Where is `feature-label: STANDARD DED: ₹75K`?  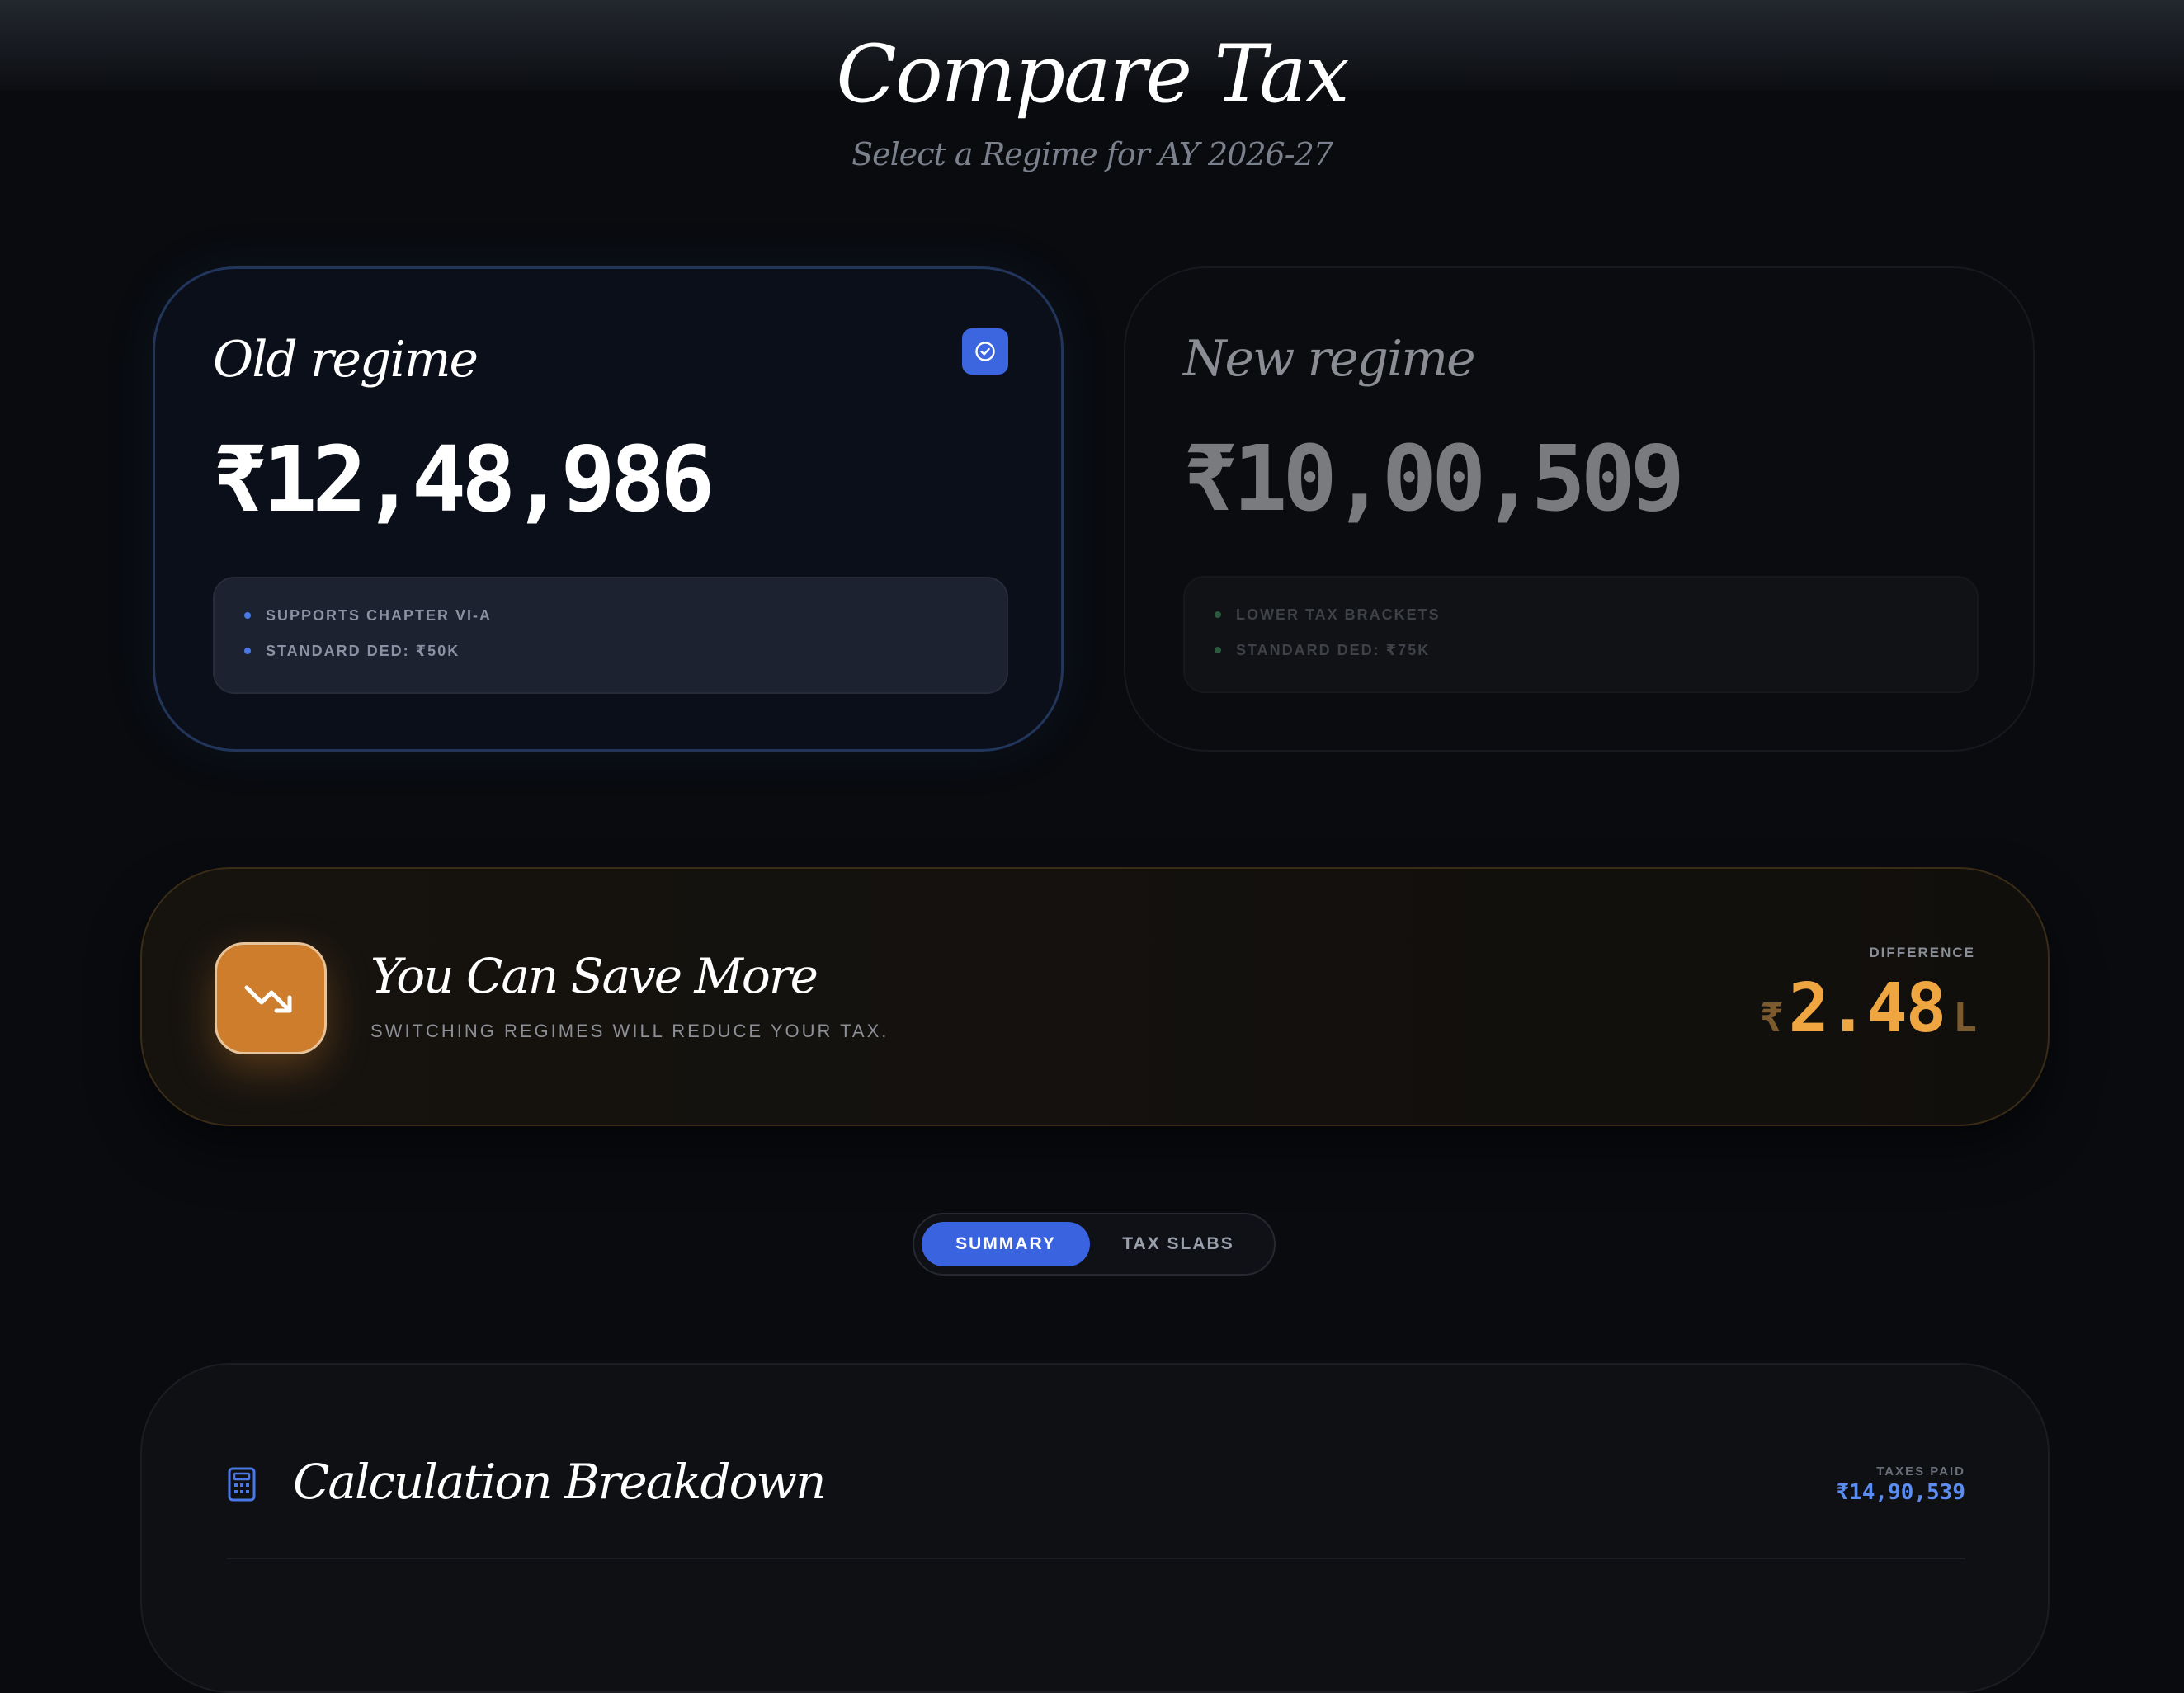 feature-label: STANDARD DED: ₹75K is located at coordinates (1333, 649).